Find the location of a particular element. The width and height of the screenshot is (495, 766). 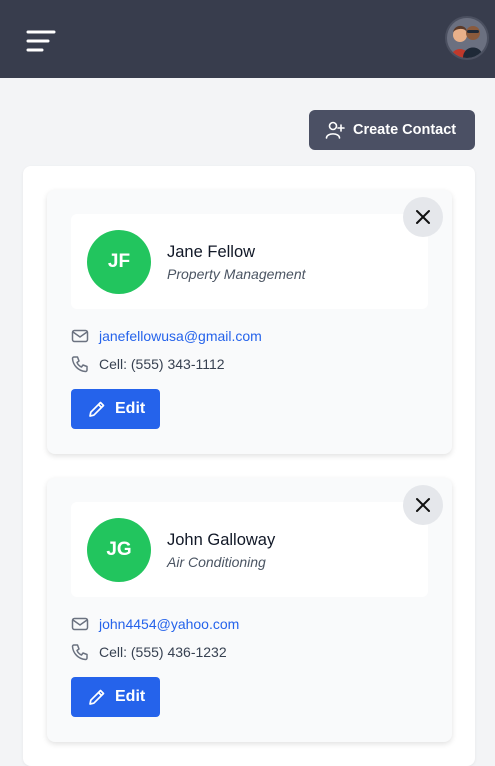

create-contact-label: Create Contact is located at coordinates (405, 130).